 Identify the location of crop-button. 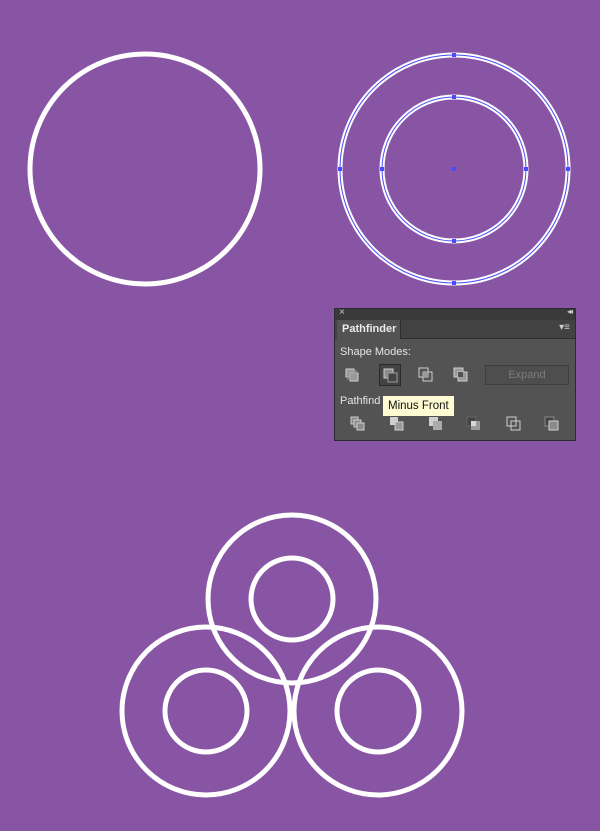
(474, 424).